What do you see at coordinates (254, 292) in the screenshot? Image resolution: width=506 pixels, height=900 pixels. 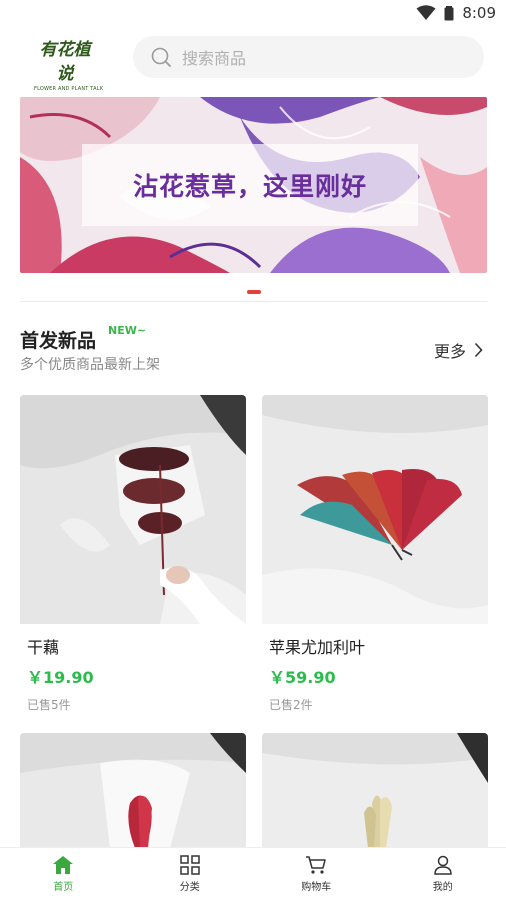 I see `carousel-indicator` at bounding box center [254, 292].